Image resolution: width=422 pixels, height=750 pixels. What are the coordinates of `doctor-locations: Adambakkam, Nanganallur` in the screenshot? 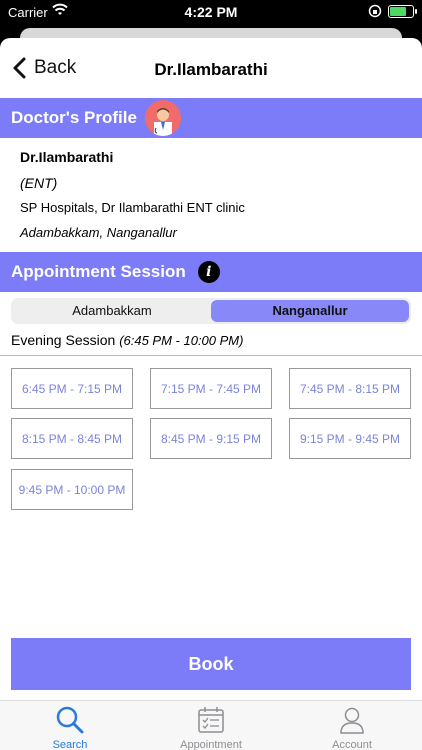 It's located at (98, 232).